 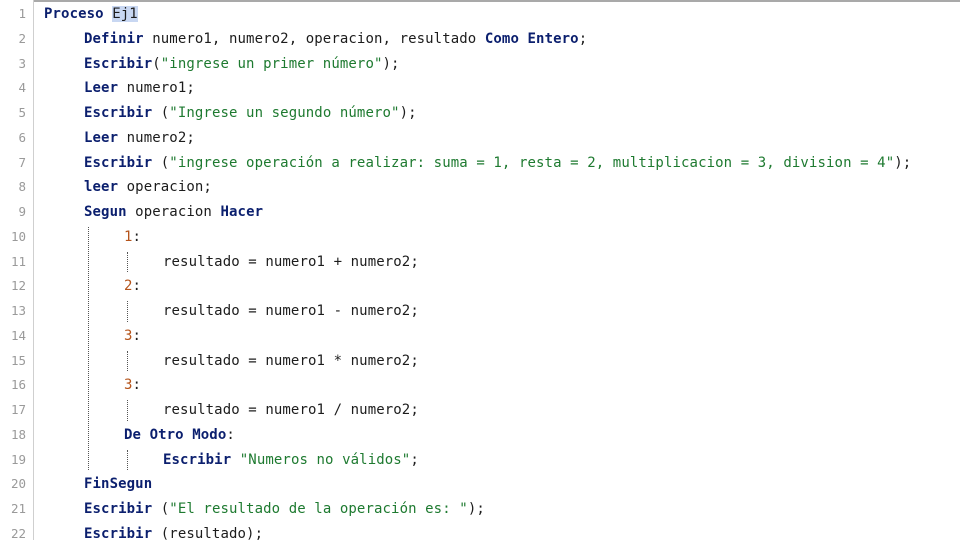 I want to click on code-token: resultado = numero1 + numero2;, so click(x=291, y=261).